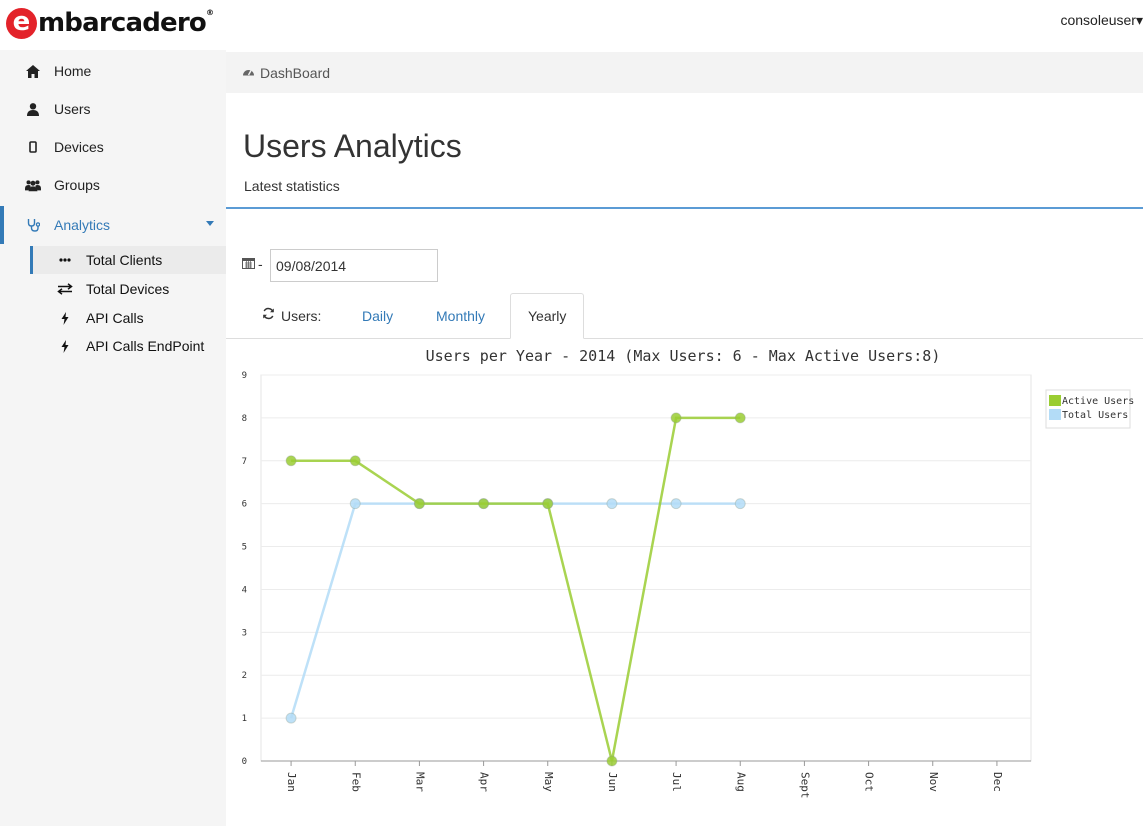  Describe the element at coordinates (684, 316) in the screenshot. I see `period-tabs: Users: Daily Monthly Yearly` at that location.